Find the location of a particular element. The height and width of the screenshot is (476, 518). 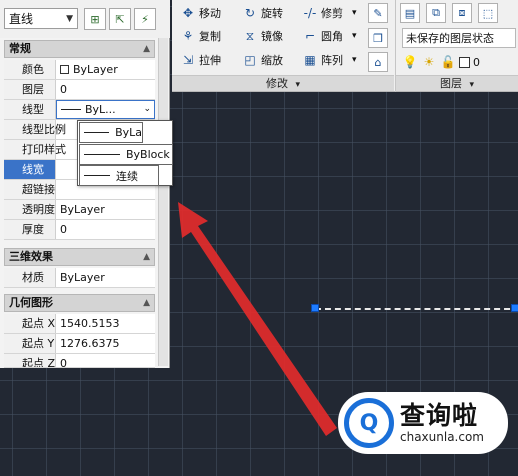

search-magnifier-logo-icon: Q is located at coordinates (369, 423).